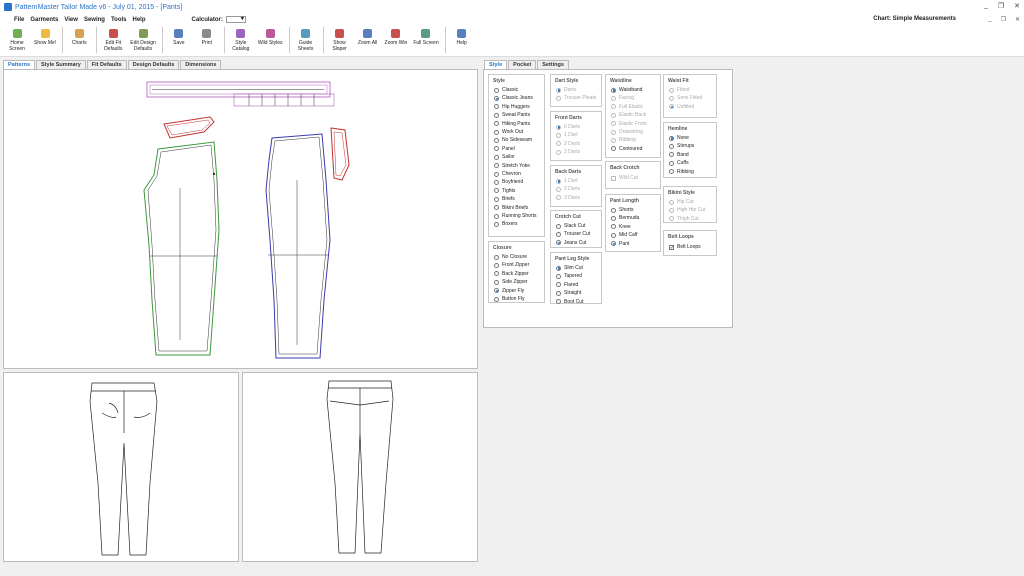 This screenshot has width=1024, height=576. Describe the element at coordinates (685, 247) in the screenshot. I see `belt-loops-checkbox-row: ✓ Belt Loops` at that location.